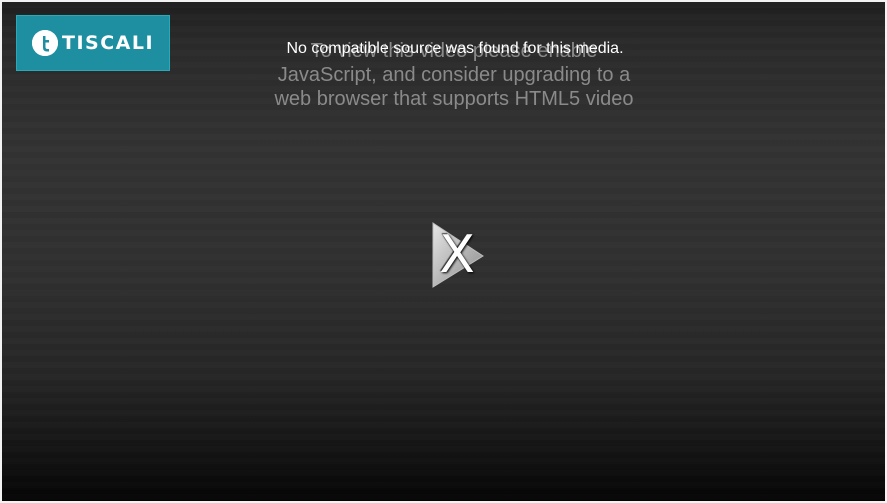 Image resolution: width=887 pixels, height=503 pixels. I want to click on play-button: X, so click(457, 255).